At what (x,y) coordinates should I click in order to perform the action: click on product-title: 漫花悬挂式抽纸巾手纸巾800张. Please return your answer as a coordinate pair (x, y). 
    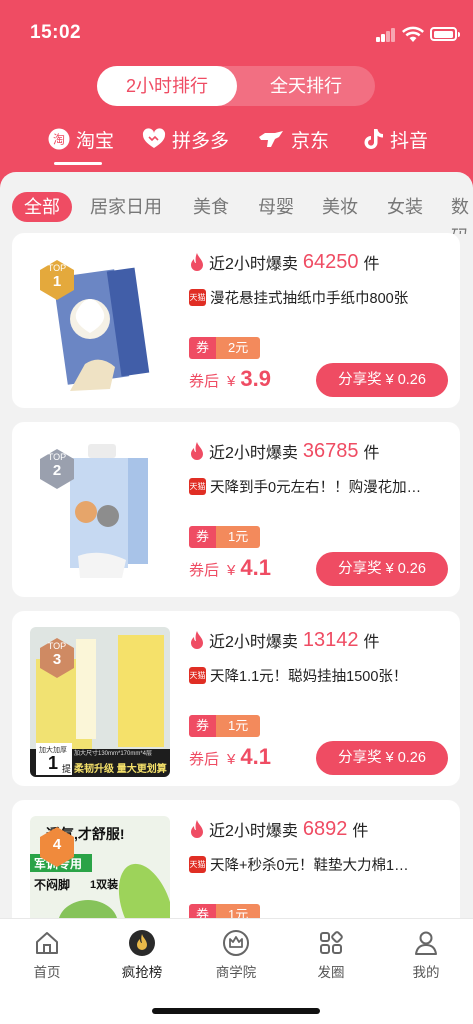
    Looking at the image, I should click on (309, 298).